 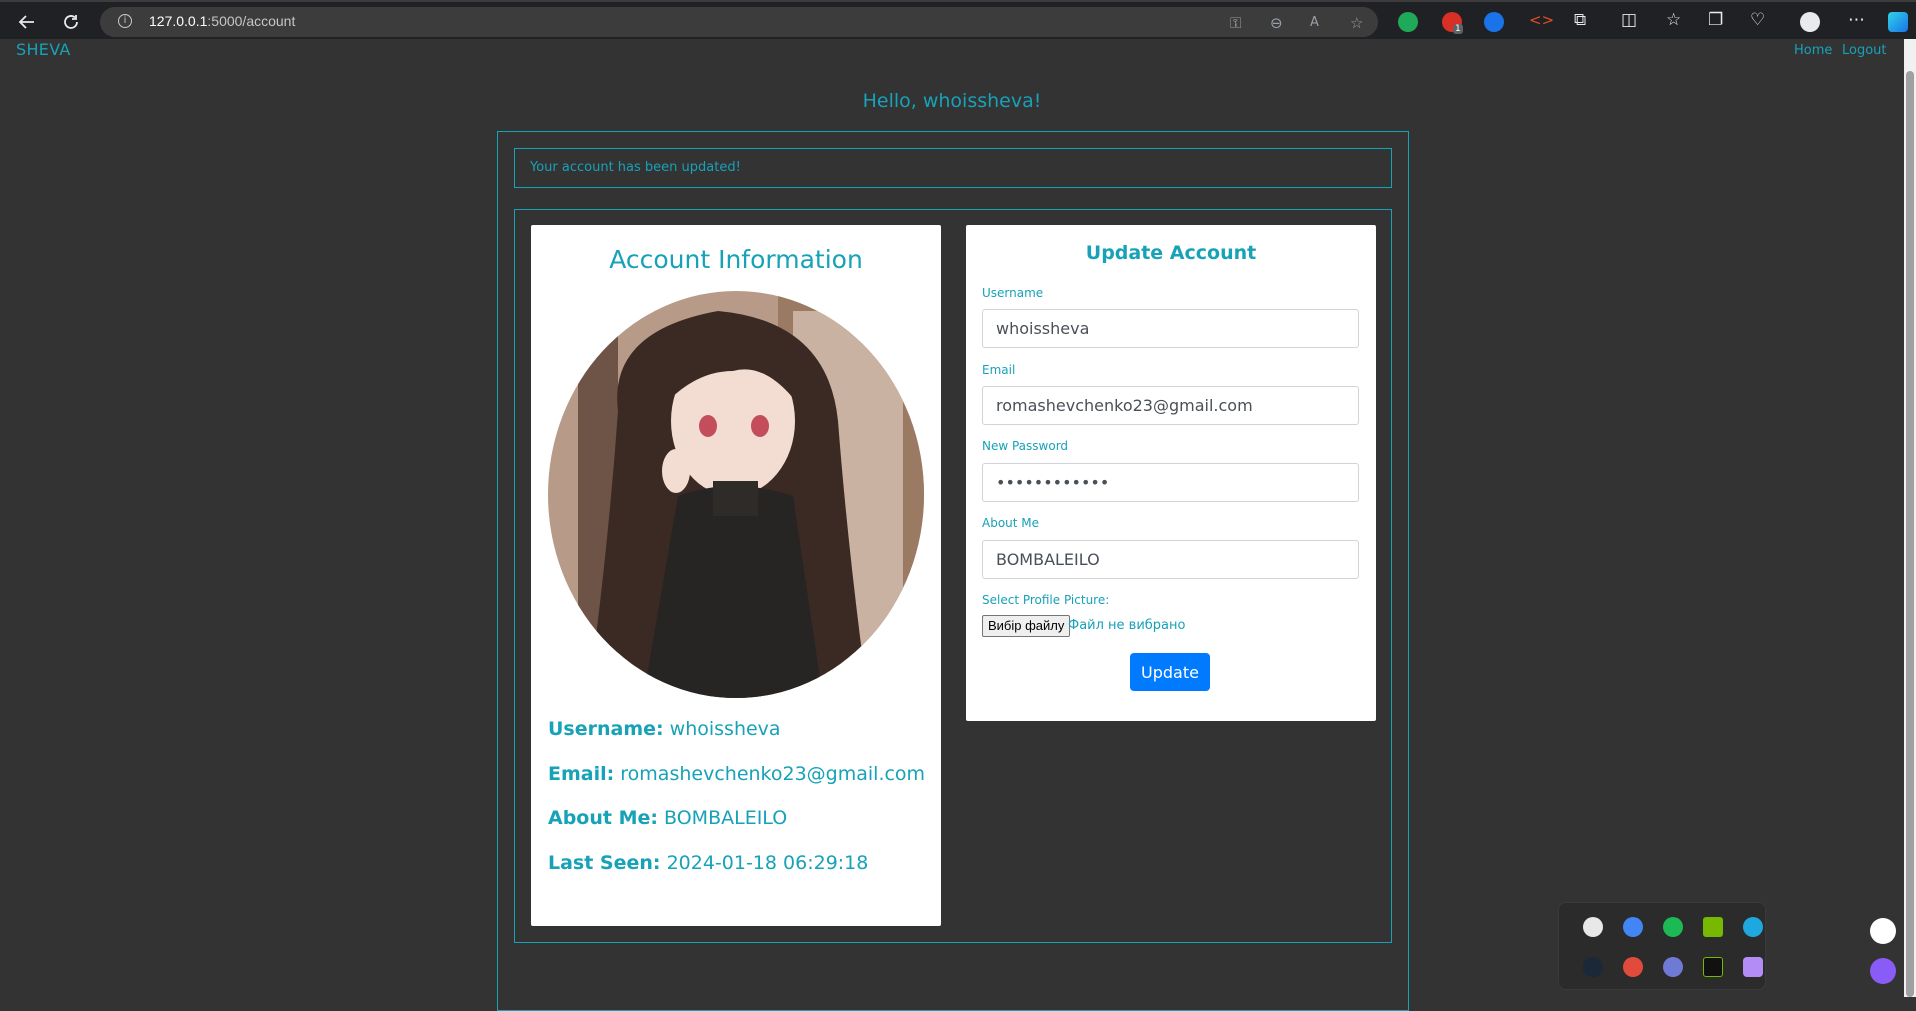 What do you see at coordinates (1633, 967) in the screenshot?
I see `tray-app-icon` at bounding box center [1633, 967].